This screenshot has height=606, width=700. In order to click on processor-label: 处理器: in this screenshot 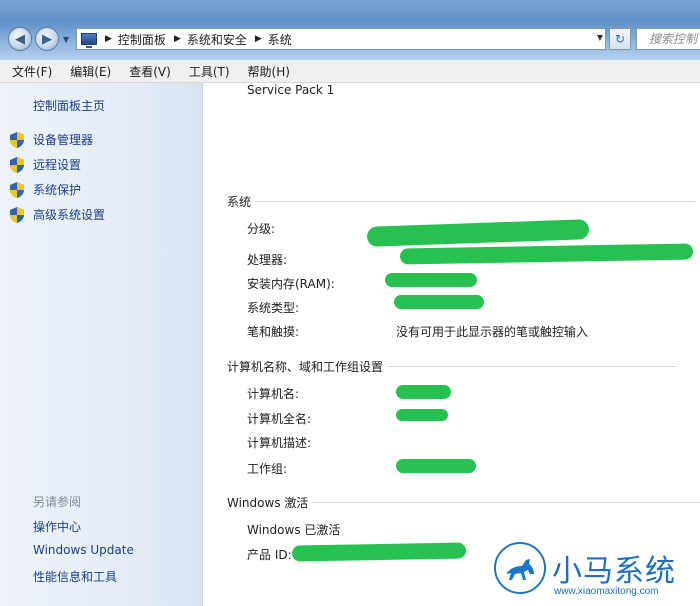, I will do `click(267, 260)`.